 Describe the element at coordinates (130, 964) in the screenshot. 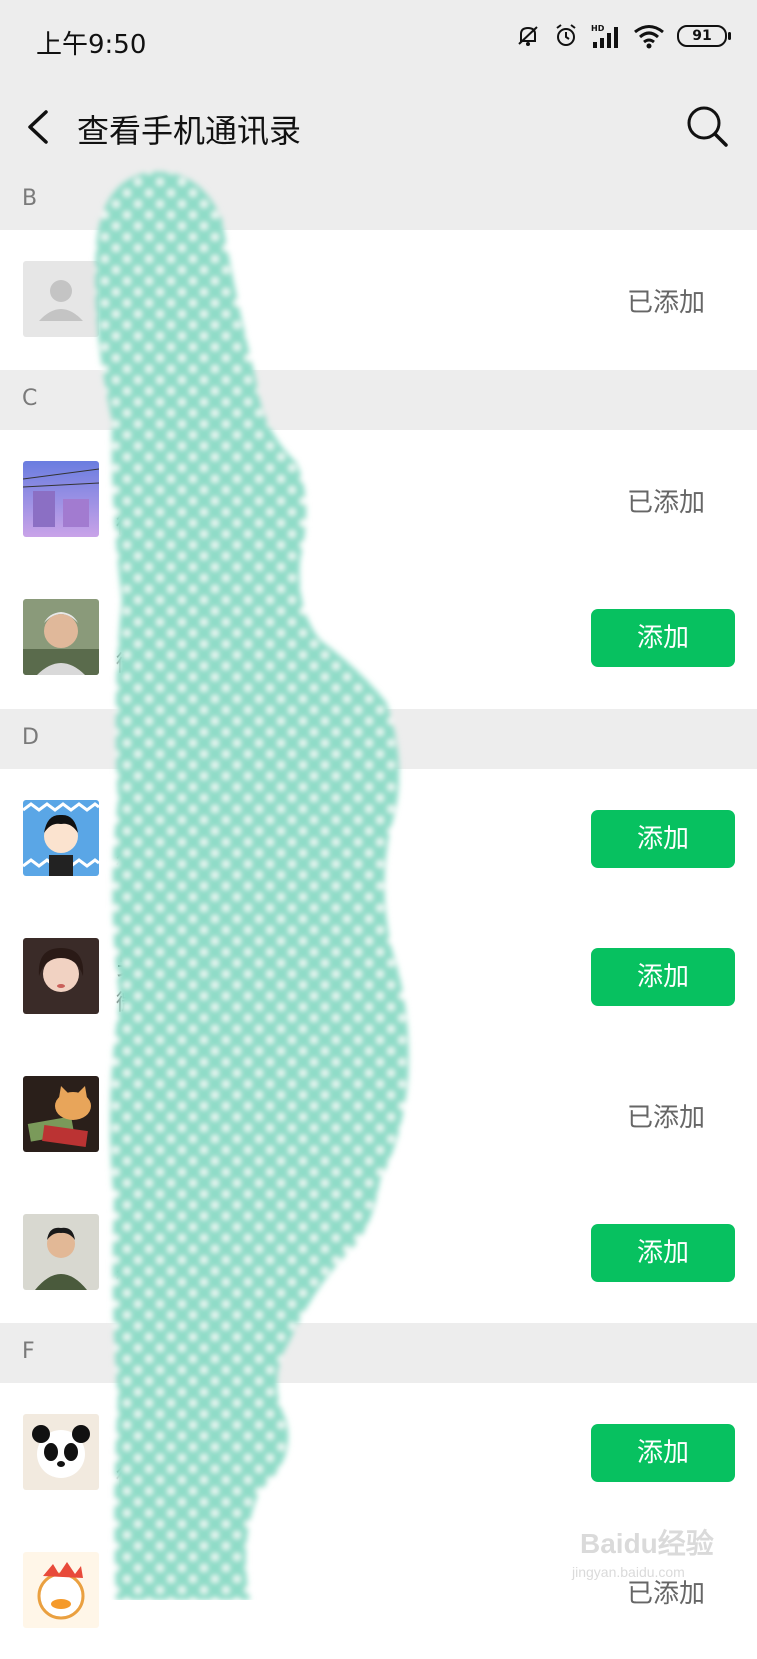

I see `contact-name: 另` at that location.